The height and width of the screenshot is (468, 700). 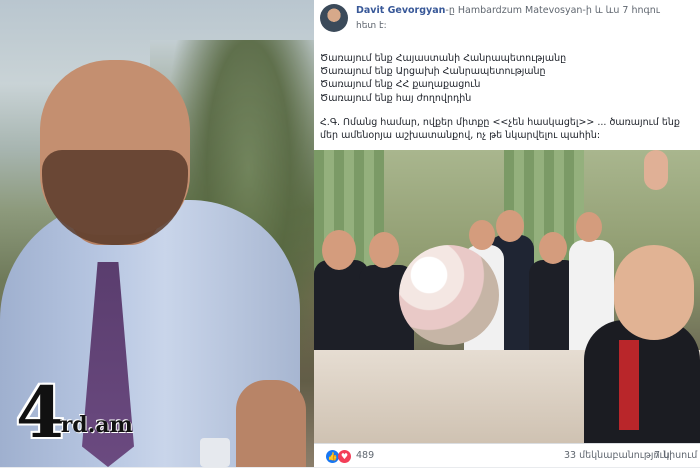 What do you see at coordinates (433, 72) in the screenshot?
I see `post-line-2: Ծառայում ենք Արցախի Հանրապետությանը` at bounding box center [433, 72].